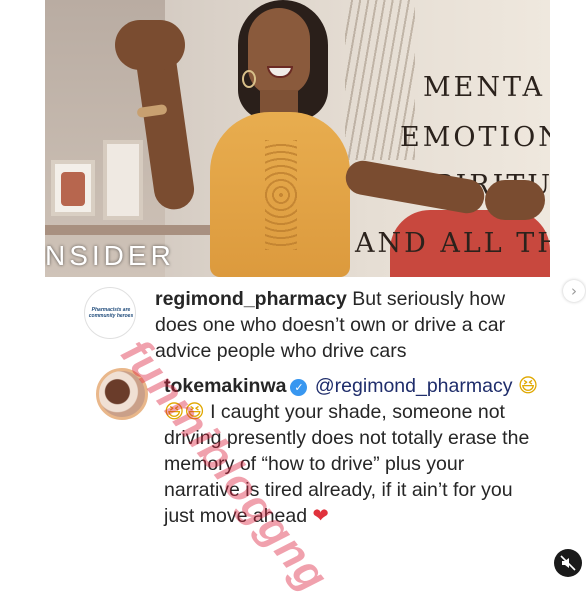 The width and height of the screenshot is (586, 601). What do you see at coordinates (110, 255) in the screenshot?
I see `show-logo-text: NSIDER` at bounding box center [110, 255].